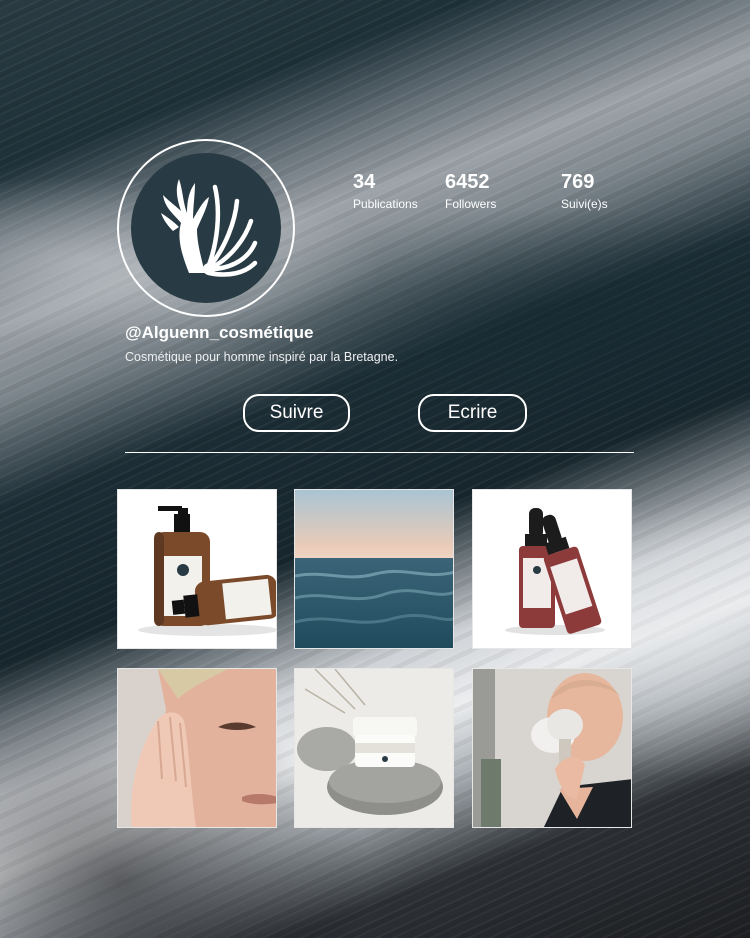  I want to click on stat-label: Followers, so click(471, 204).